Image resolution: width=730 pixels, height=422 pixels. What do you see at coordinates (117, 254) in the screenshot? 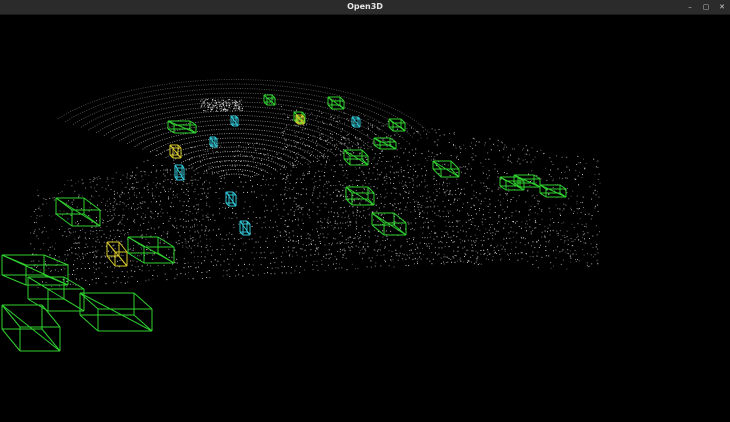
I see `cyclist-box-bbox` at bounding box center [117, 254].